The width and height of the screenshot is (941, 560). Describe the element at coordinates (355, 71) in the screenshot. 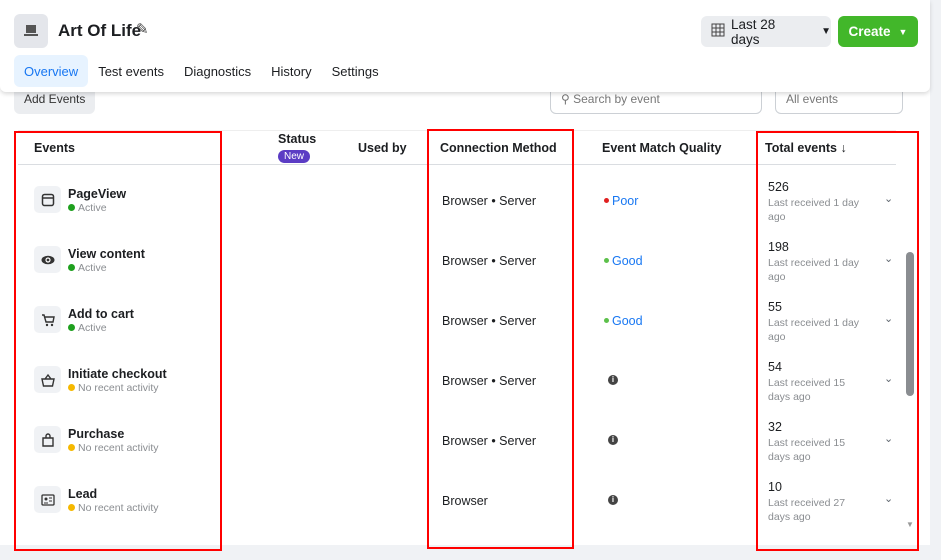

I see `tab-settings: Settings` at that location.